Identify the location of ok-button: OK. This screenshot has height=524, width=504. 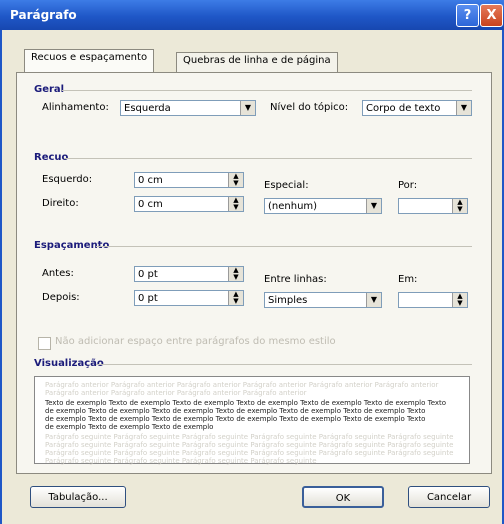
(343, 497).